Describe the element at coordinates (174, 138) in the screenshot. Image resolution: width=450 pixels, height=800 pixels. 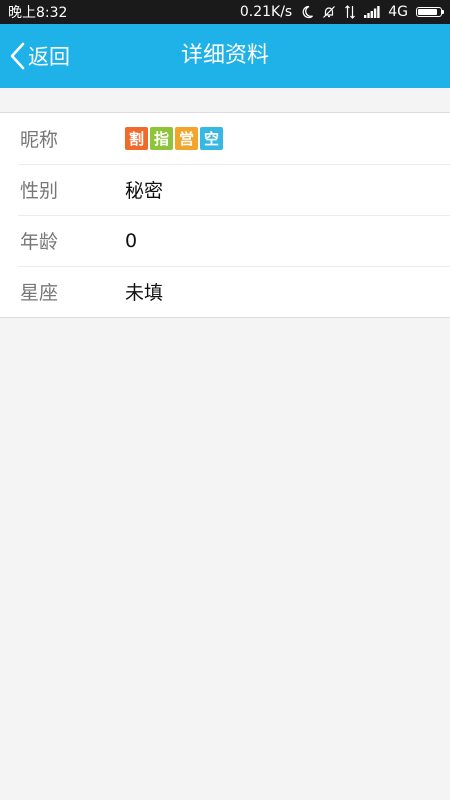
I see `nickname-value: 割指営空` at that location.